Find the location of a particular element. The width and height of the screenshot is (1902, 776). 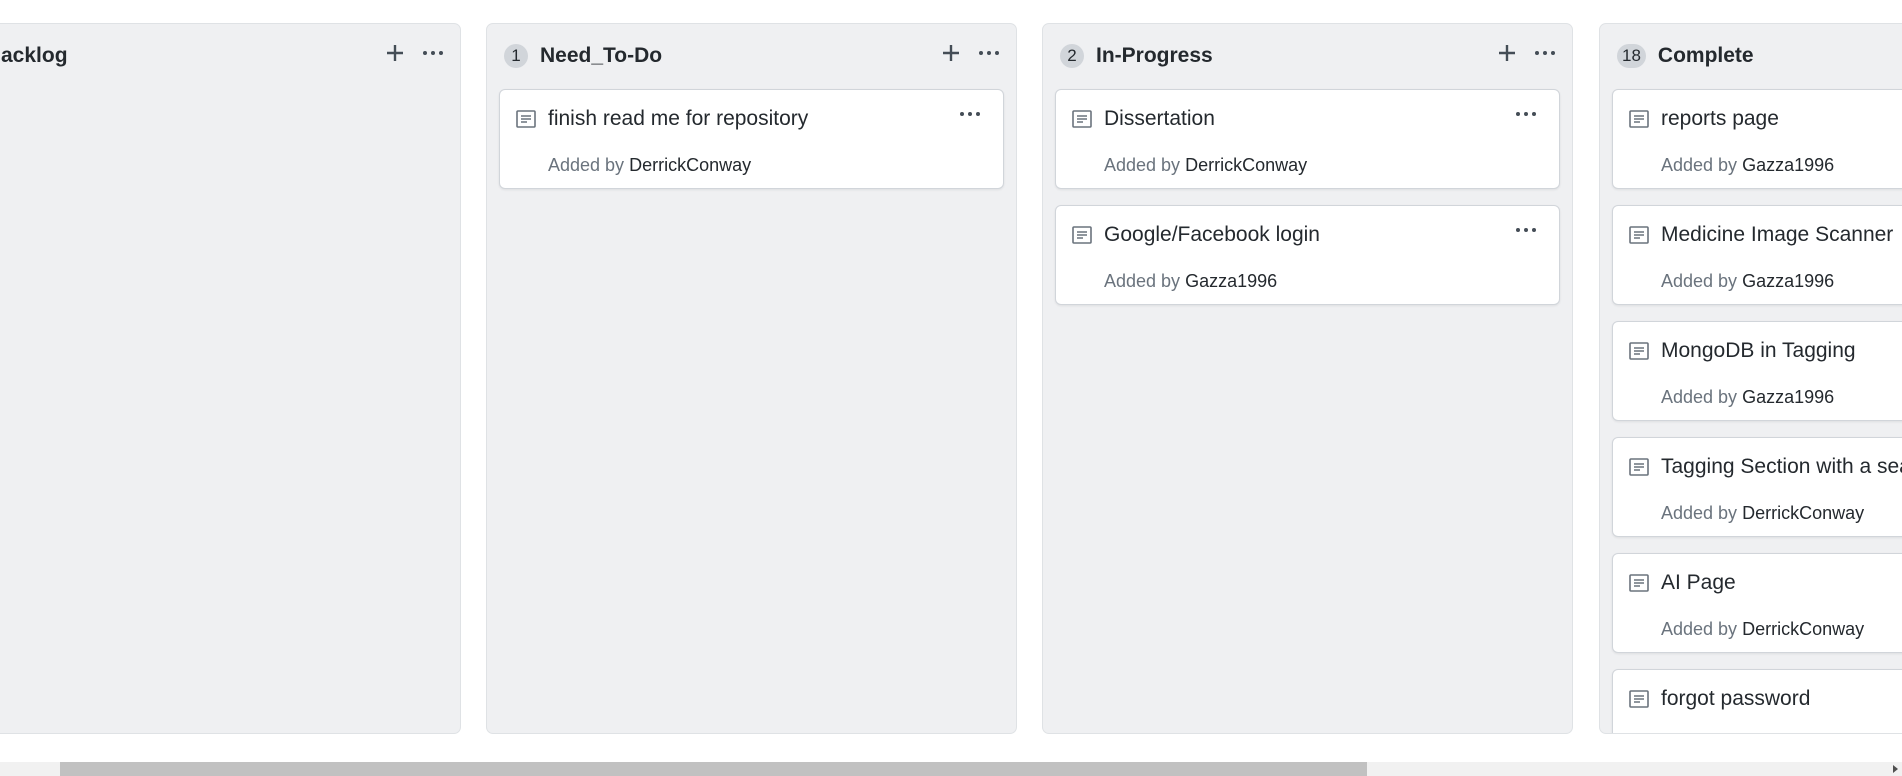

note-card: Google/Facebook login Added by Gazza1996 is located at coordinates (1307, 255).